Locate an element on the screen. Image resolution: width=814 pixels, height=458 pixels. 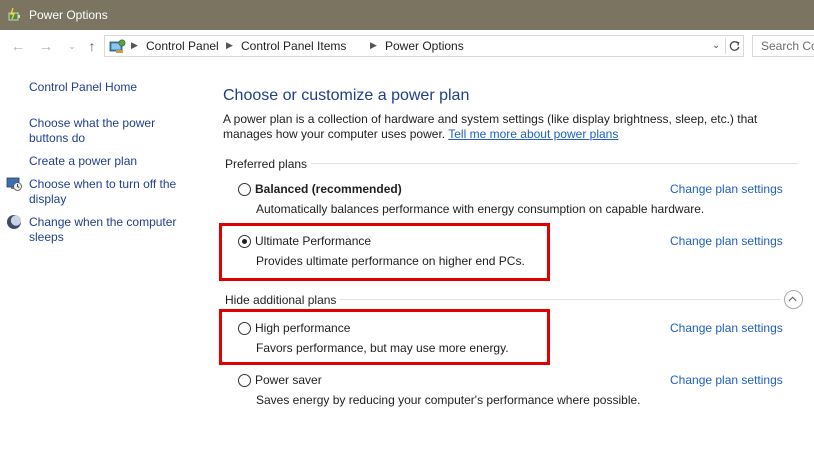
ultimate-performance-radio is located at coordinates (244, 241).